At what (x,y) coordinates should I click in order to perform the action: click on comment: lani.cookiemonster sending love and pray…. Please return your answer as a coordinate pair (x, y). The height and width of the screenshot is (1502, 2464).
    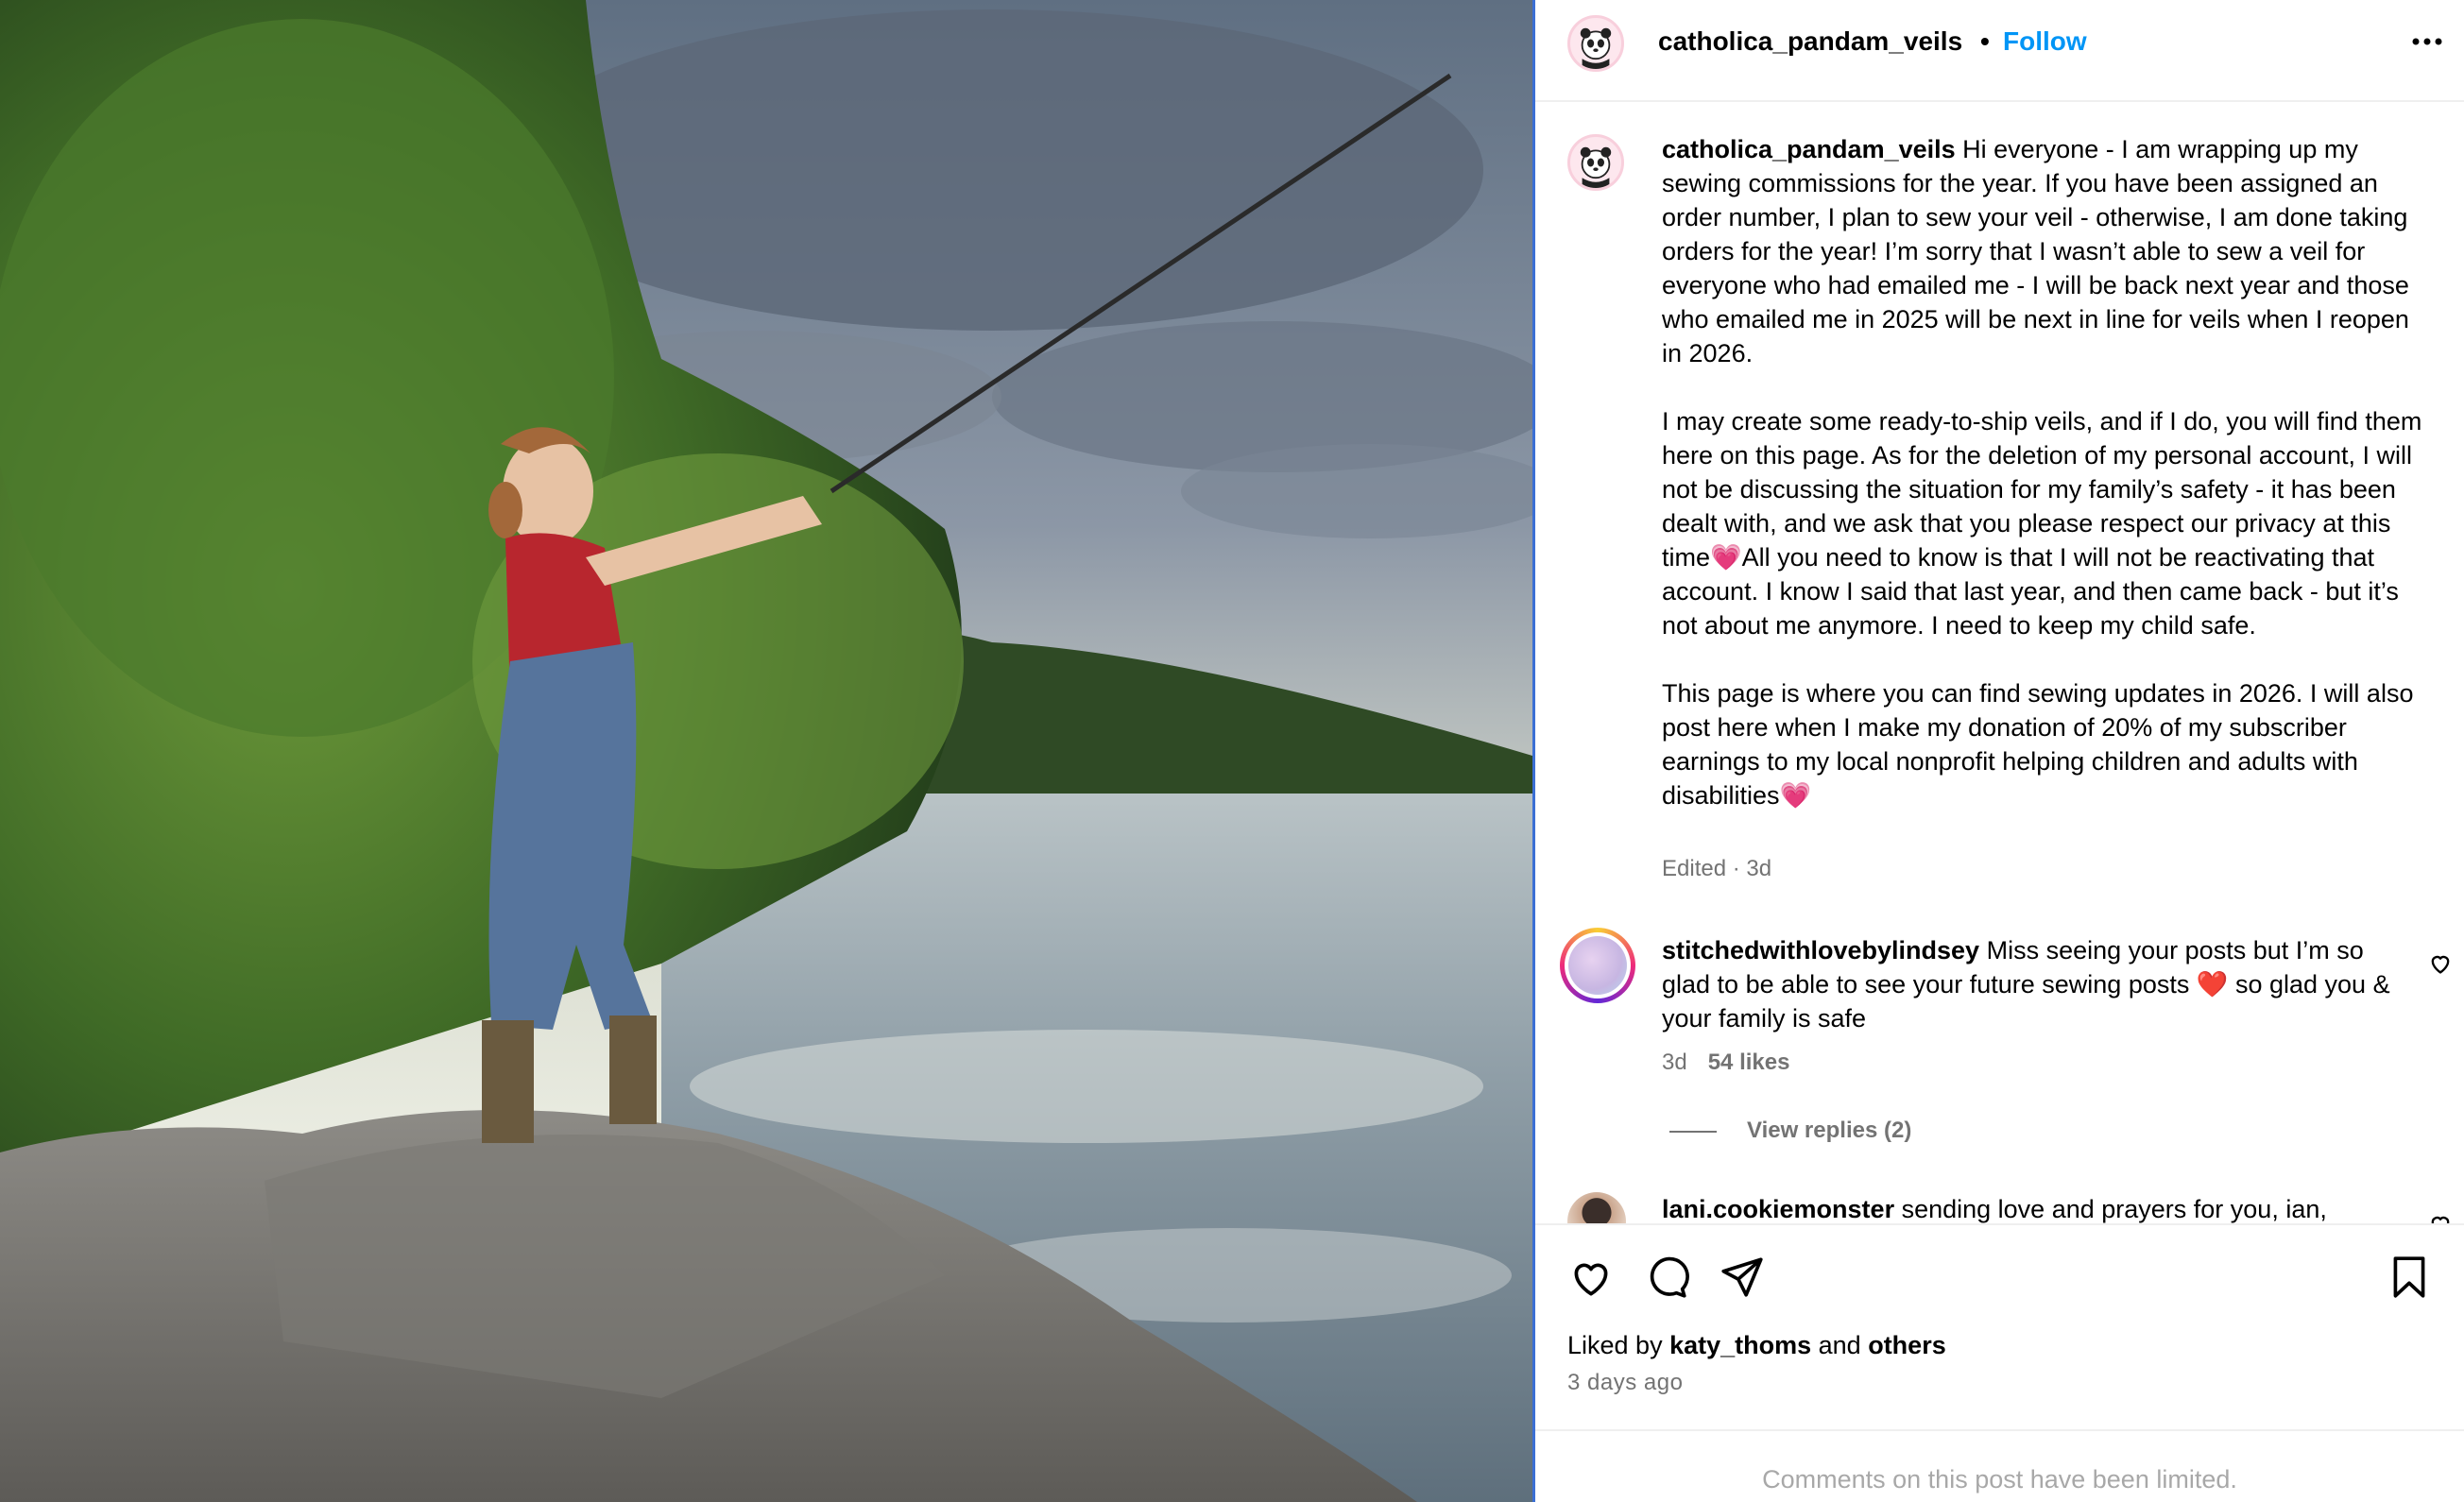
    Looking at the image, I should click on (2040, 1207).